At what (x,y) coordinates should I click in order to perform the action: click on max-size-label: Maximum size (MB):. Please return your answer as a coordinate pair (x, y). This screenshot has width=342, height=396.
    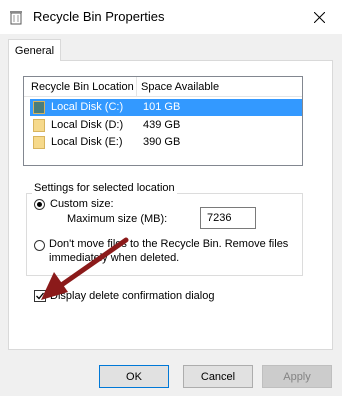
    Looking at the image, I should click on (117, 219).